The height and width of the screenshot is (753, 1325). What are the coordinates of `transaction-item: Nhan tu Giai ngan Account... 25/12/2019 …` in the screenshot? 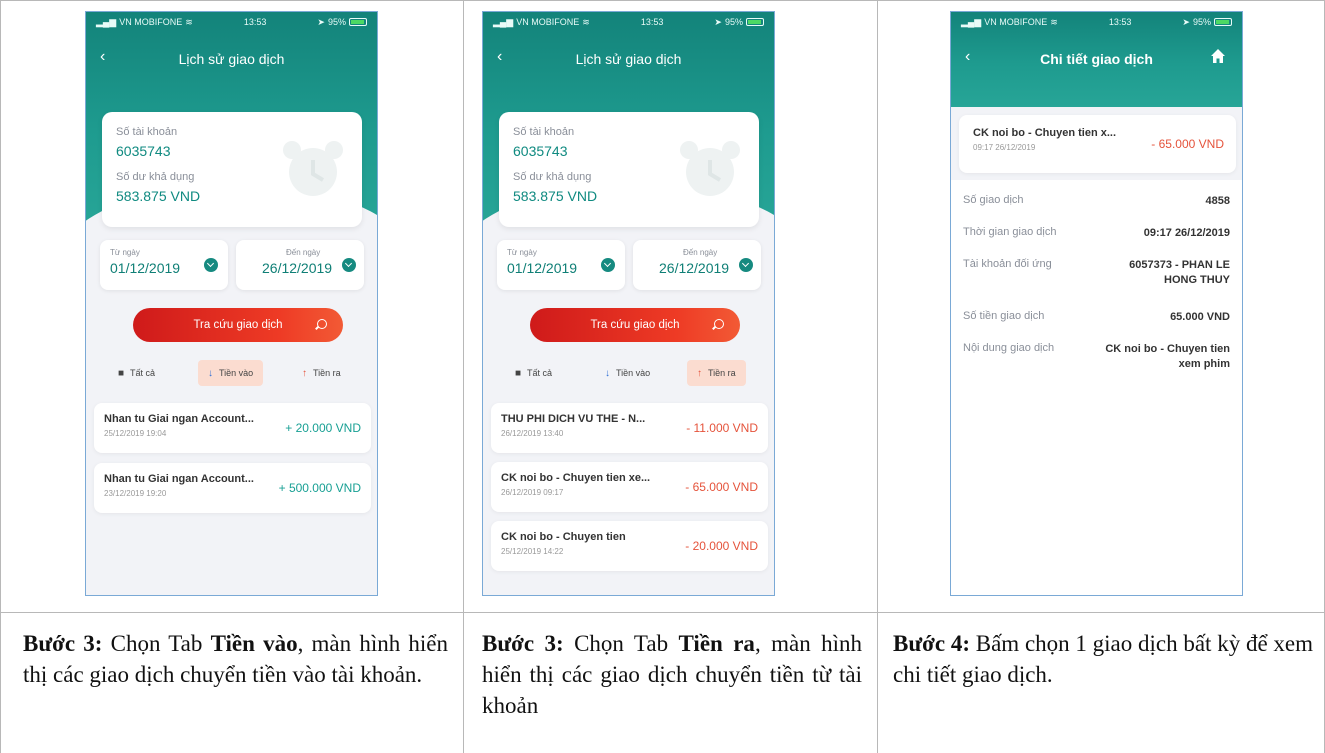 It's located at (232, 428).